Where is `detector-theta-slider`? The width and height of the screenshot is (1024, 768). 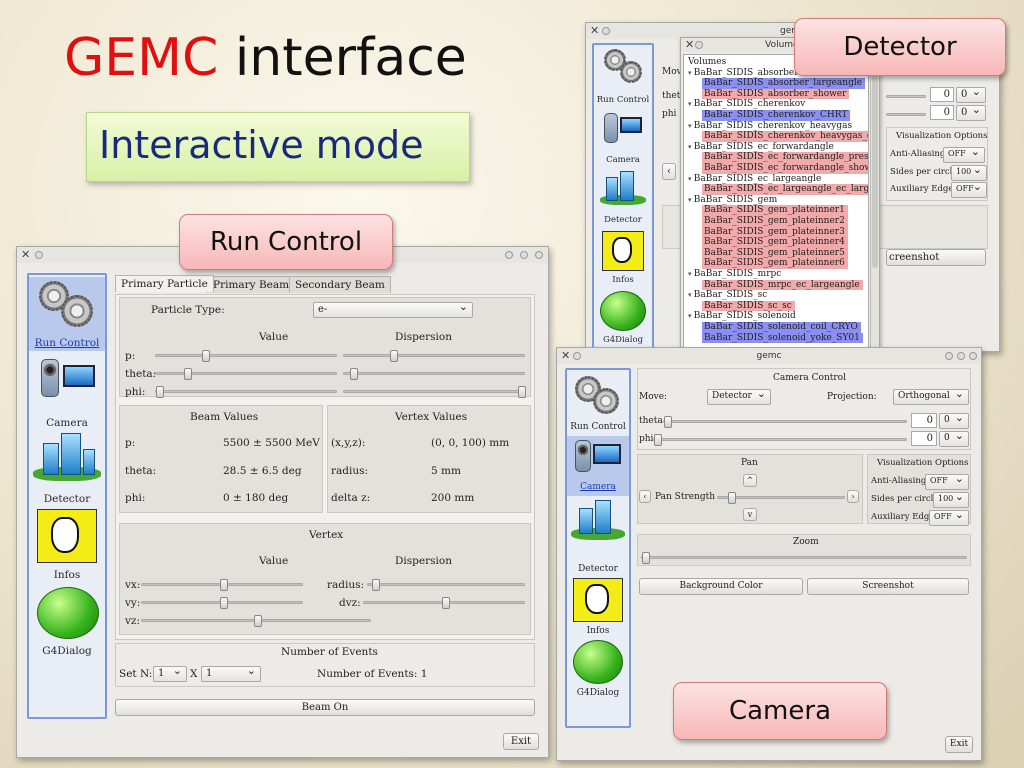
detector-theta-slider is located at coordinates (906, 96).